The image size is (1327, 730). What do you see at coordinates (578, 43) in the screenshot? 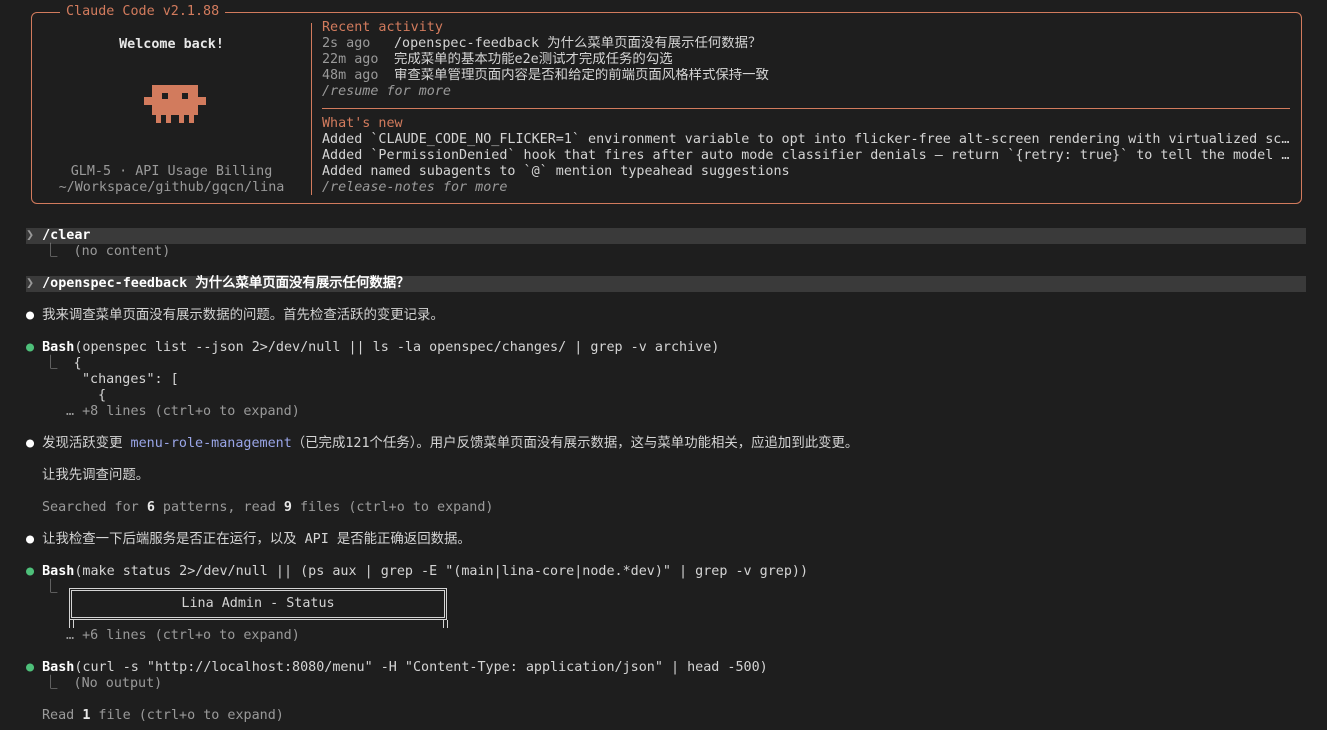
I see `recent-text: /openspec-feedback 为什么菜单页面没有展示任何数据？` at bounding box center [578, 43].